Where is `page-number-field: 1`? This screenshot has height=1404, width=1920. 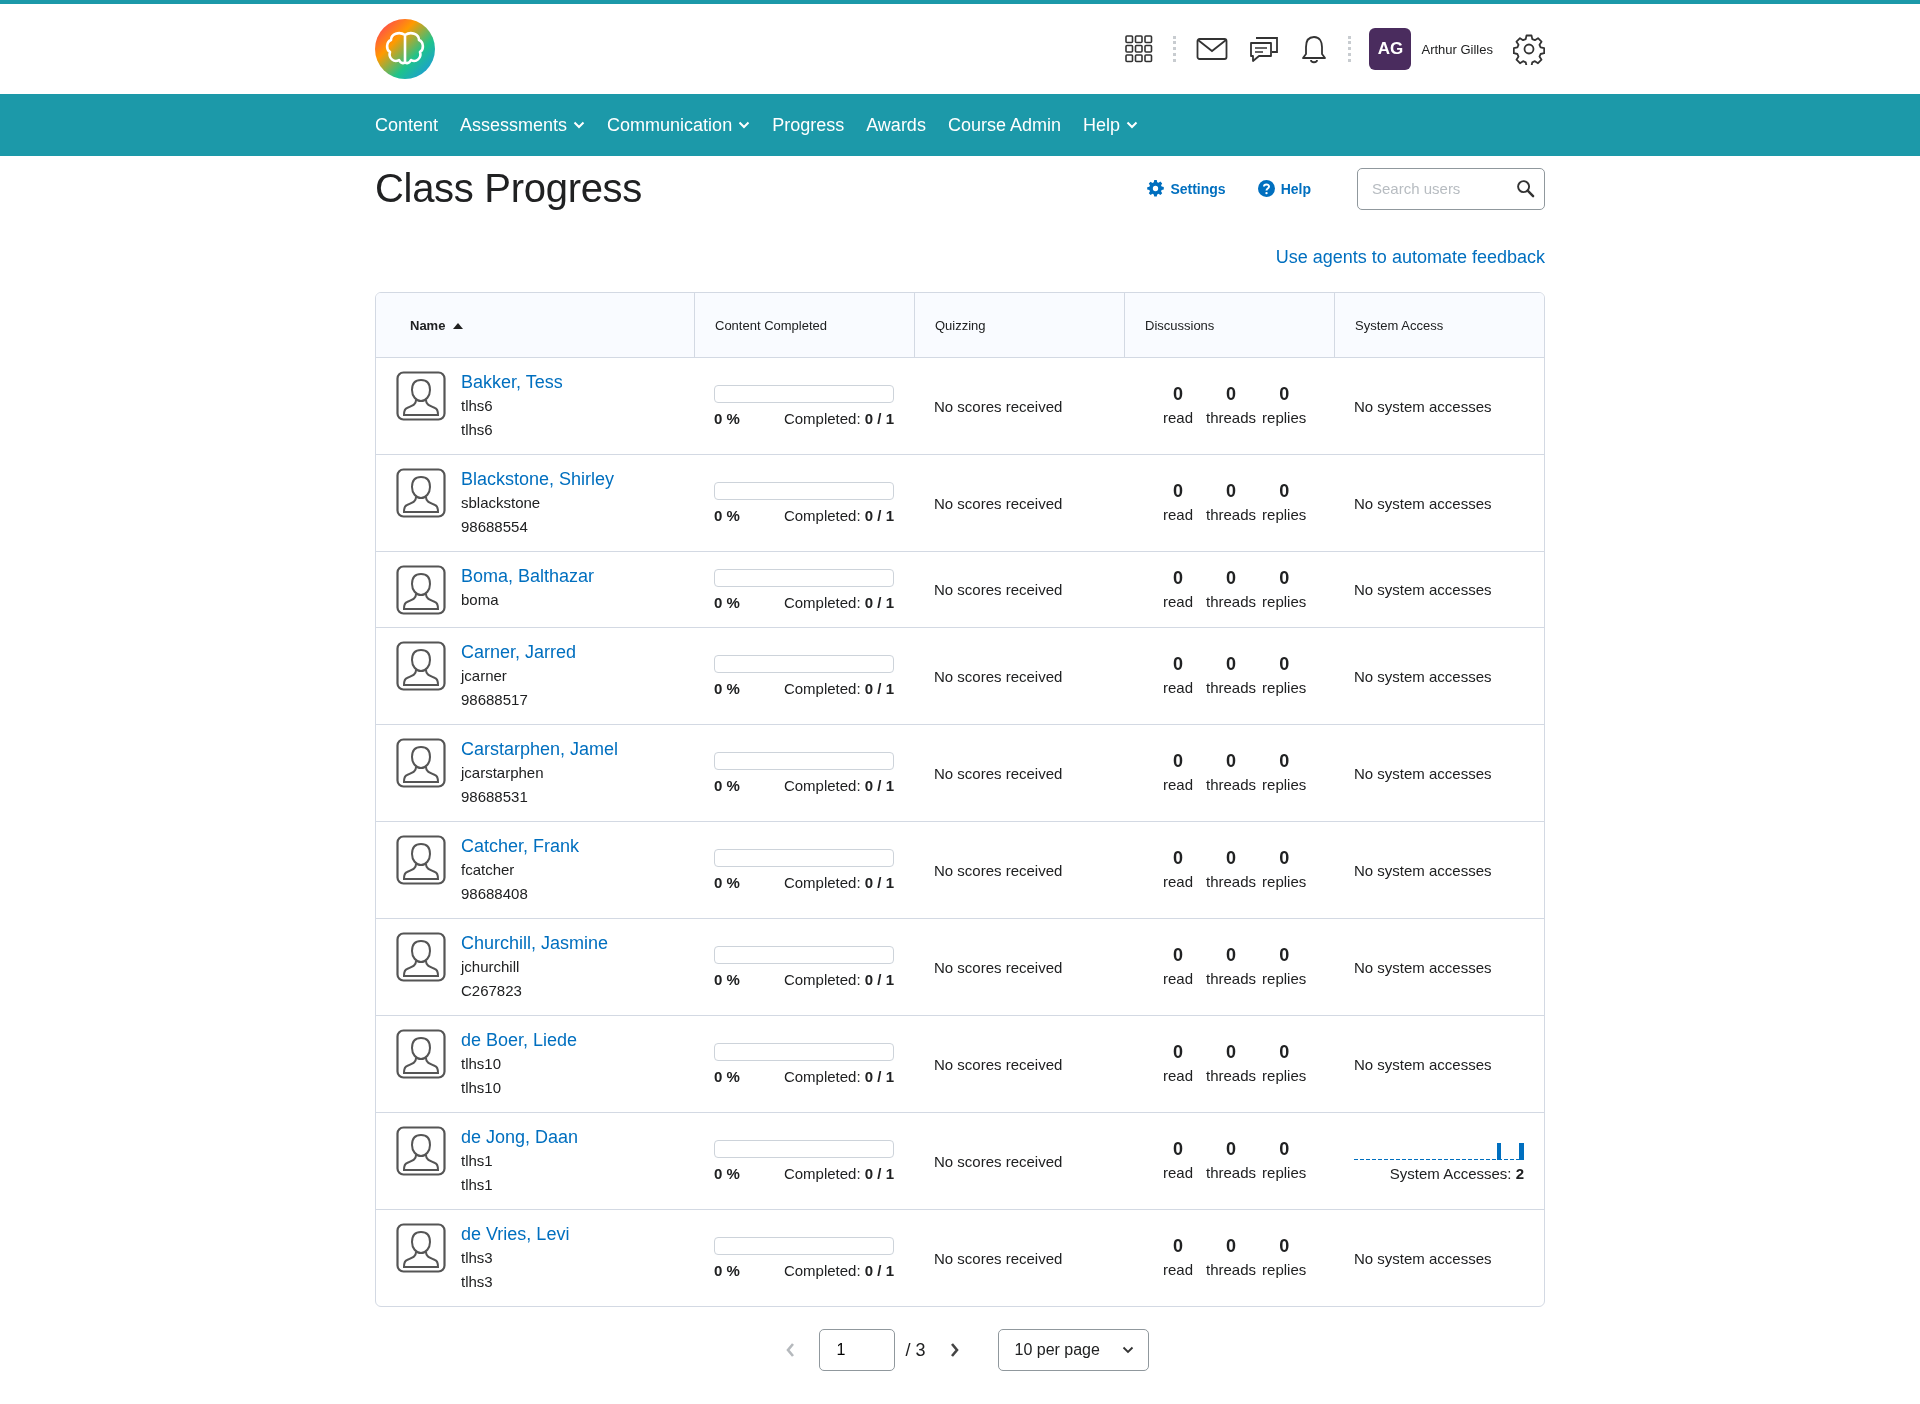 page-number-field: 1 is located at coordinates (857, 1350).